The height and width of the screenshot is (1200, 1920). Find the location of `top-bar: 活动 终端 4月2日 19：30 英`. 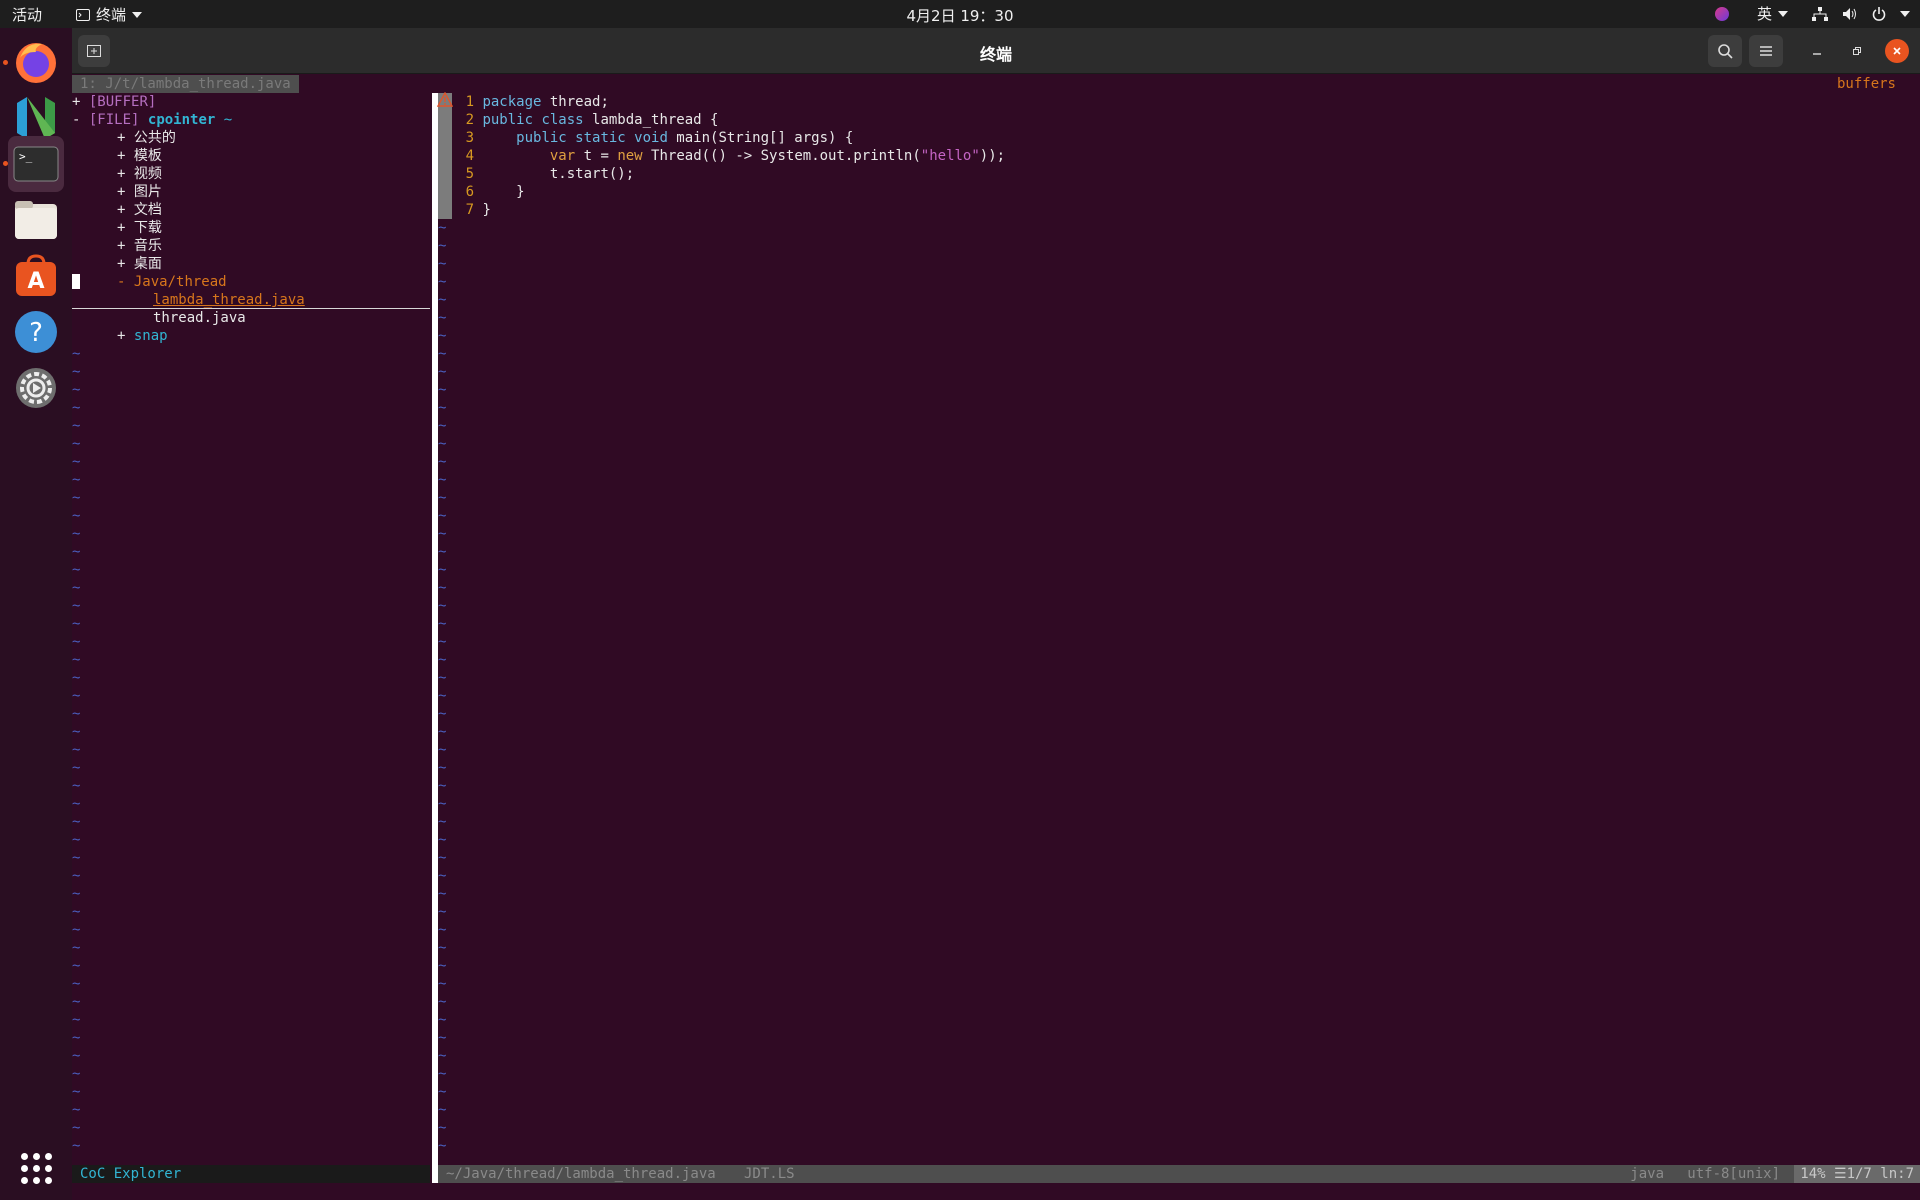

top-bar: 活动 终端 4月2日 19：30 英 is located at coordinates (960, 14).